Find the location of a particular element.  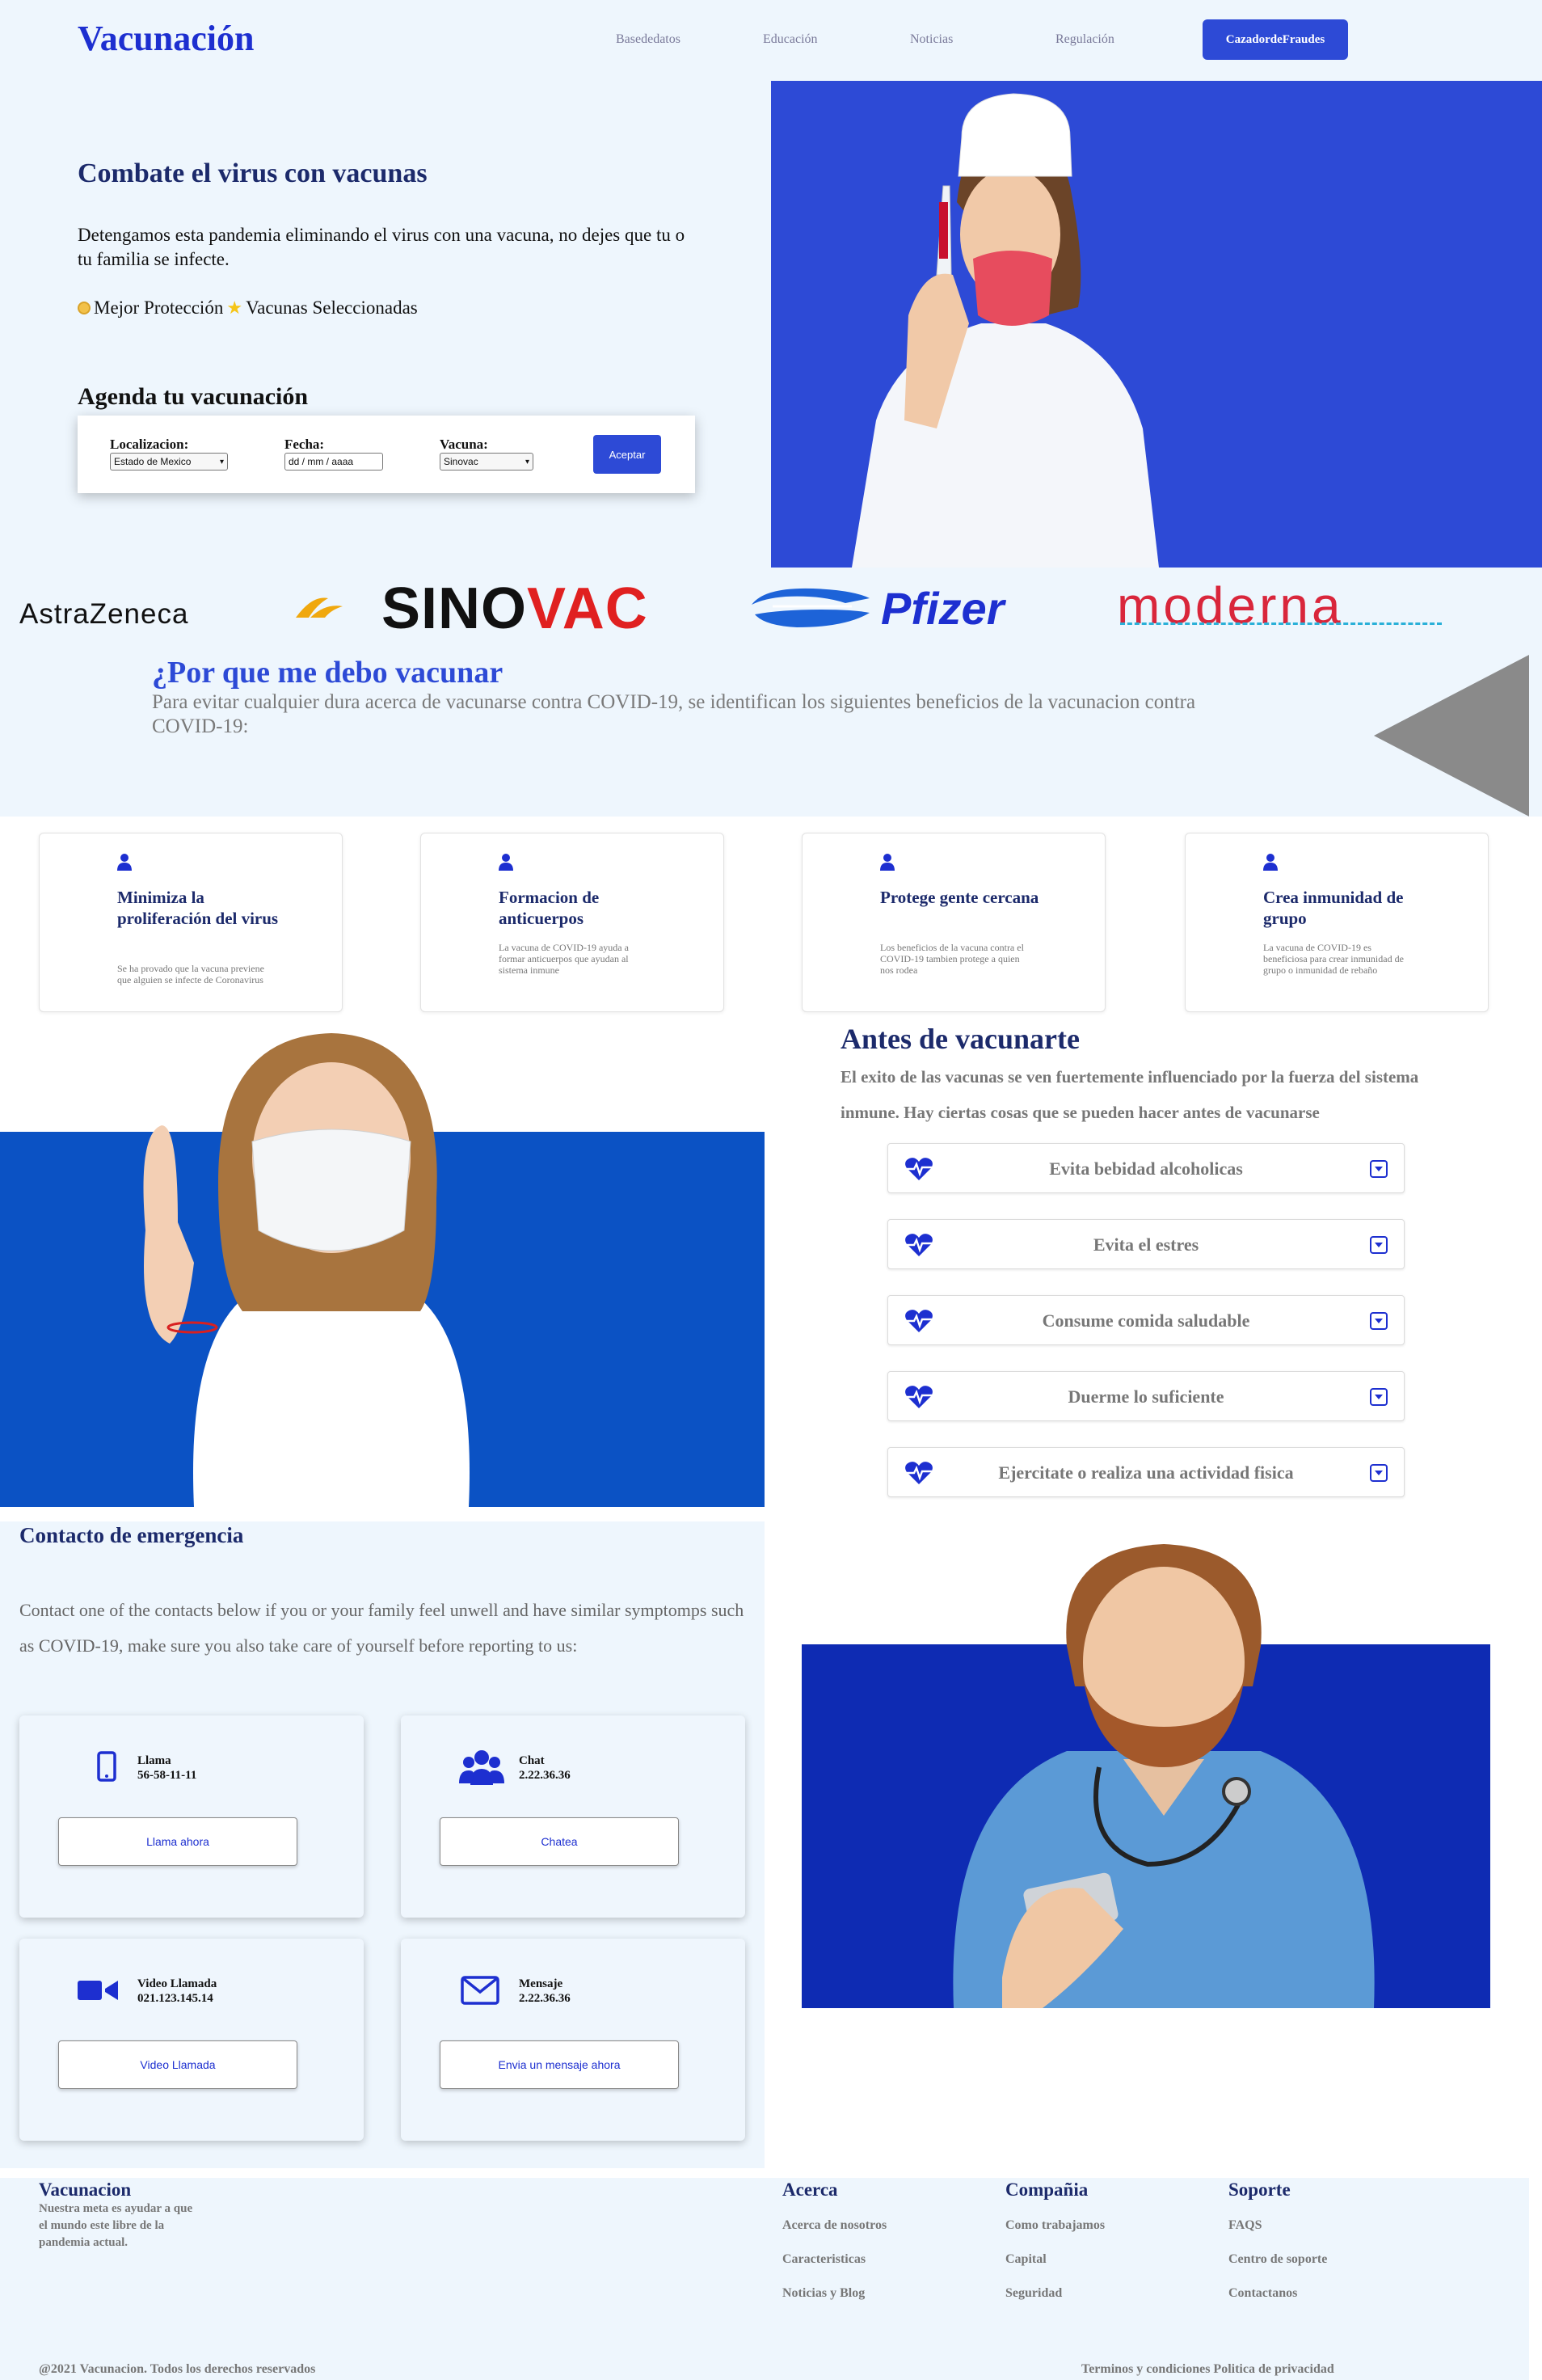

site-logo: Vacunación is located at coordinates (166, 38).